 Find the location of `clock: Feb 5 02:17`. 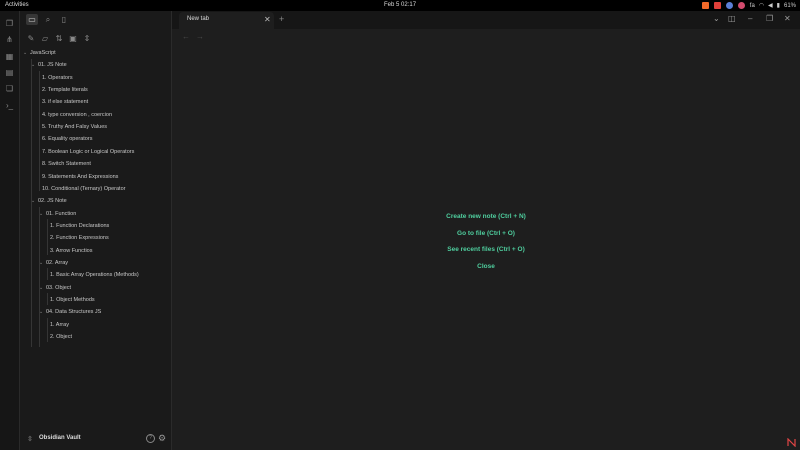

clock: Feb 5 02:17 is located at coordinates (400, 5).